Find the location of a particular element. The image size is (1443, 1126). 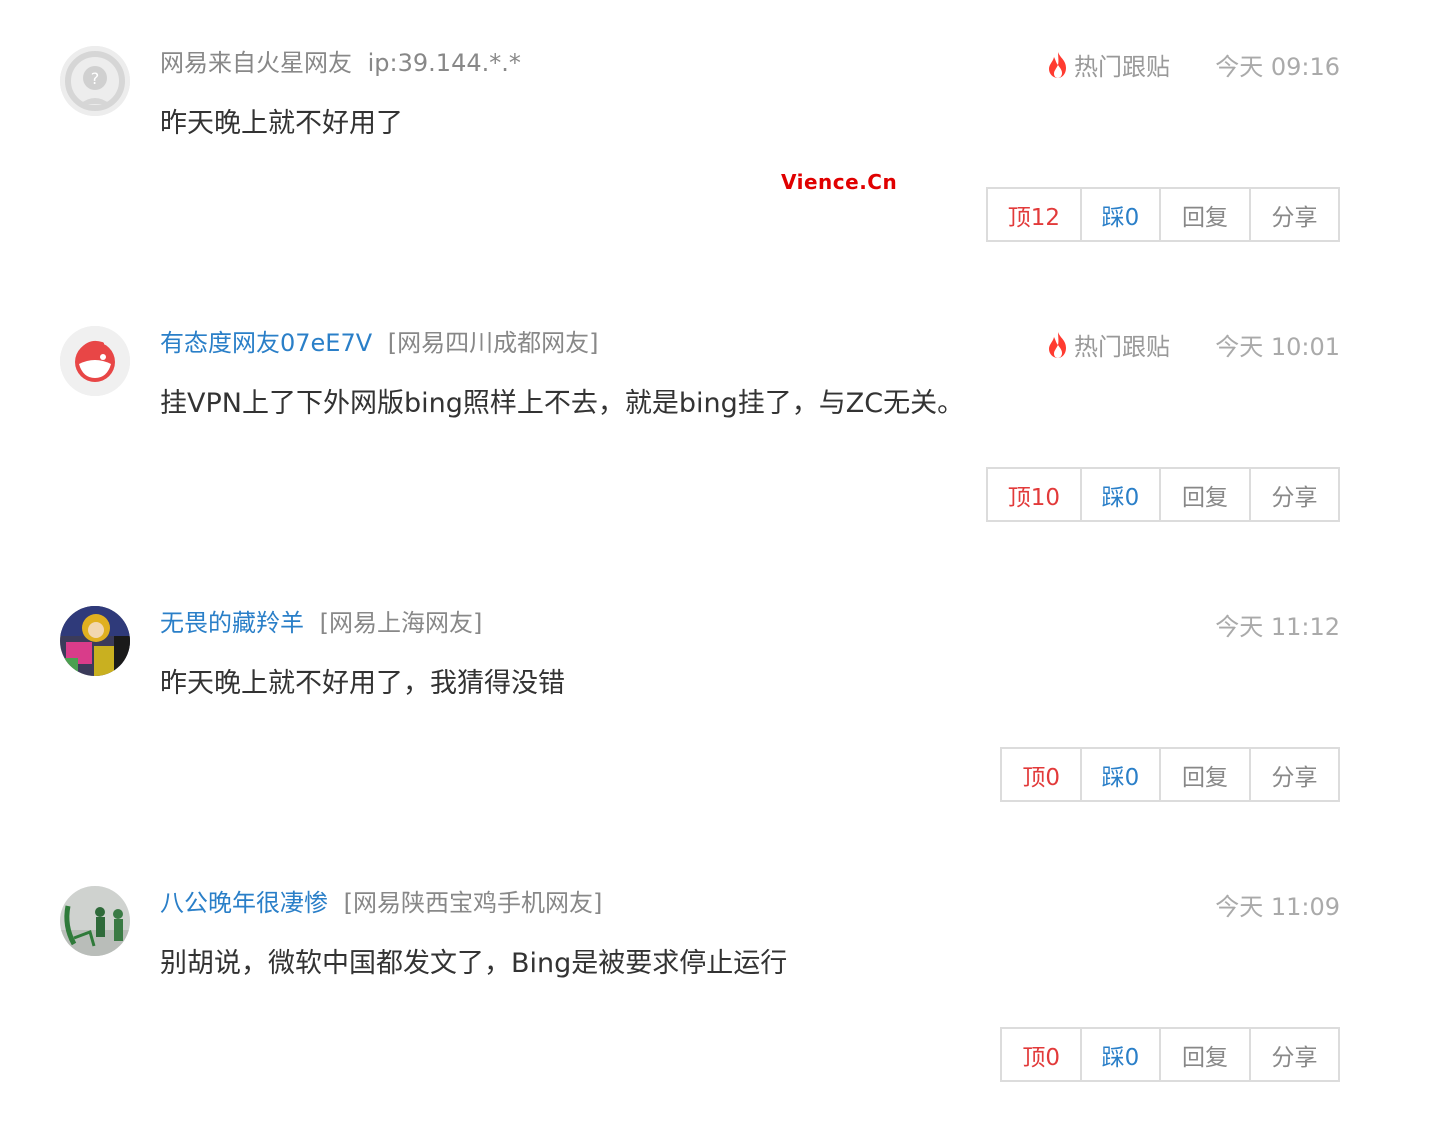

comment-text: 别胡说，微软中国都发文了，Bing是被要求停止运行 is located at coordinates (474, 963).